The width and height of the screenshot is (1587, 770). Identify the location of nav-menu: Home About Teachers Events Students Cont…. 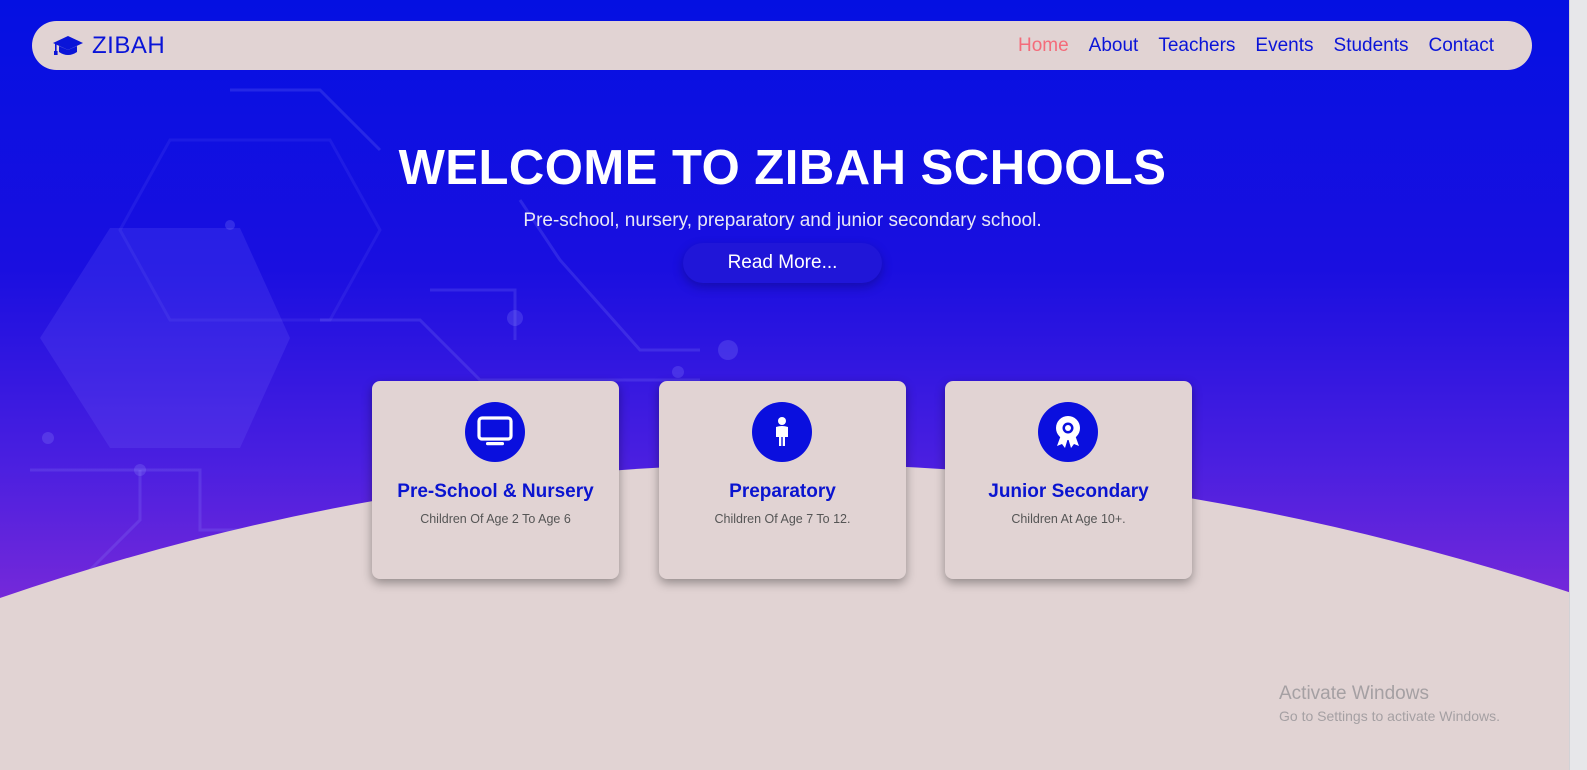
(1256, 46).